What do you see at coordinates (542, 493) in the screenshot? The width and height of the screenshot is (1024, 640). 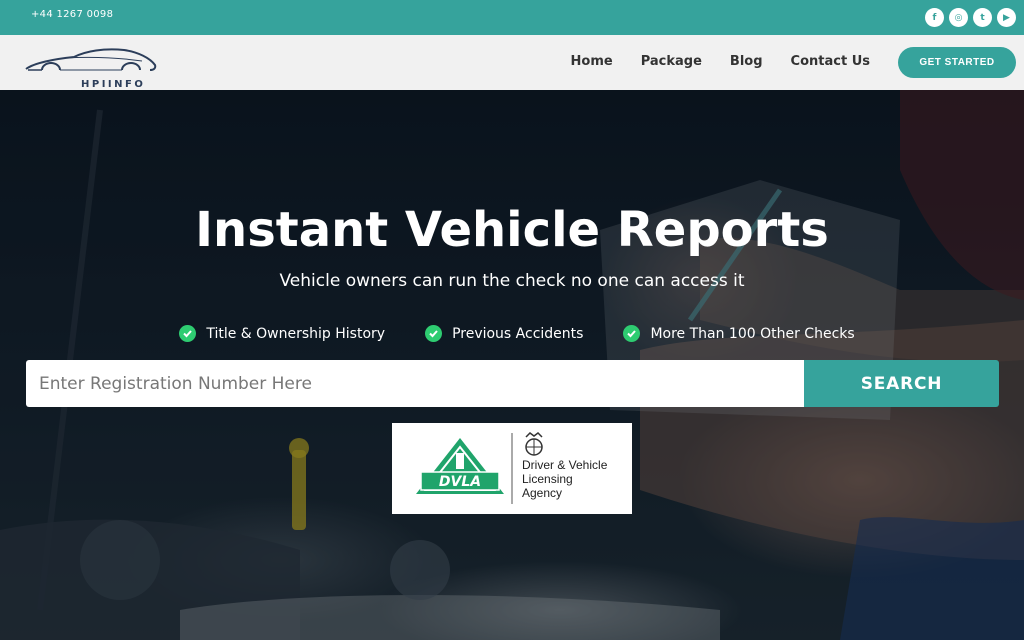 I see `dvla-agency-line-3: Agency` at bounding box center [542, 493].